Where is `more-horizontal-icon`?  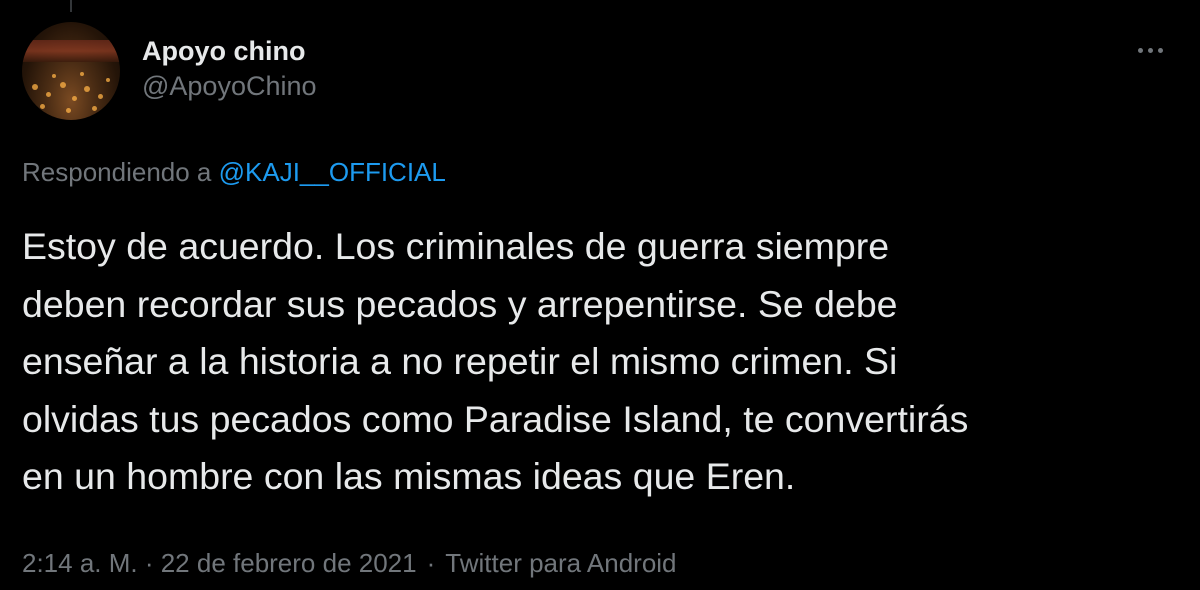
more-horizontal-icon is located at coordinates (1150, 50).